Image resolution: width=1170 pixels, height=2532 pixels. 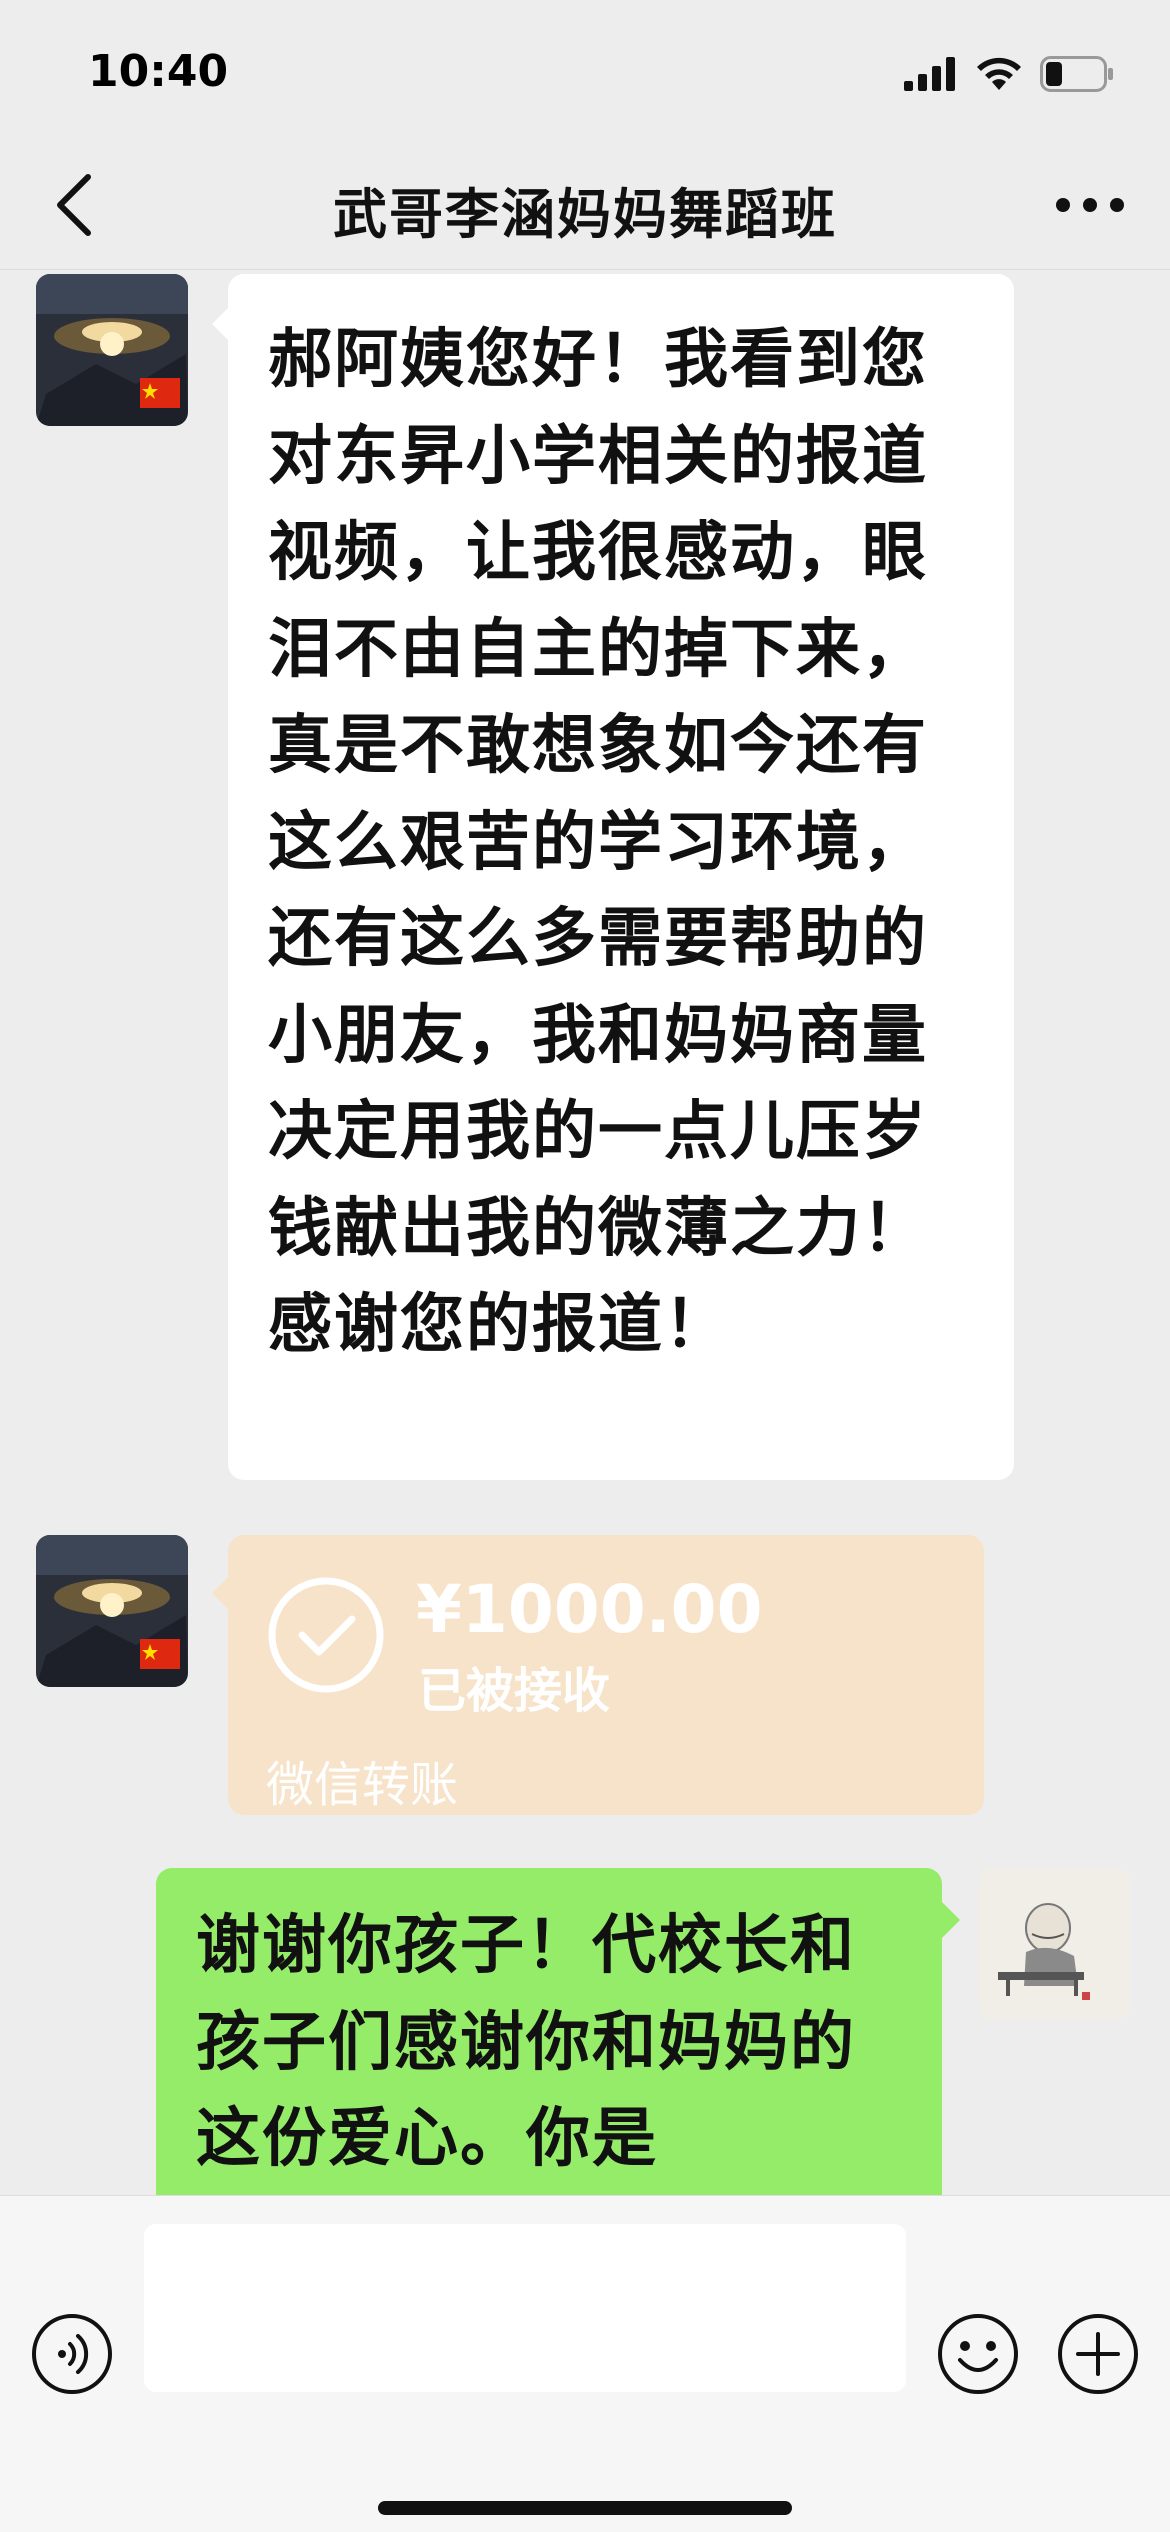 I want to click on emoji-button, so click(x=978, y=2354).